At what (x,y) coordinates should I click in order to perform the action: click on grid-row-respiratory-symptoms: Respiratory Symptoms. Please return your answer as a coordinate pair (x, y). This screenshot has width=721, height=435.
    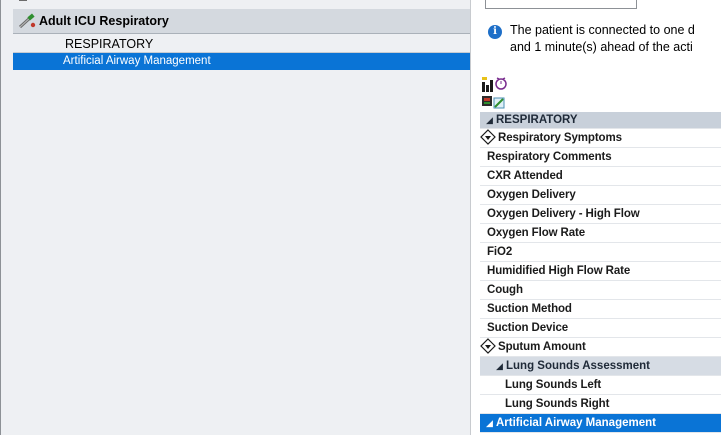
    Looking at the image, I should click on (600, 138).